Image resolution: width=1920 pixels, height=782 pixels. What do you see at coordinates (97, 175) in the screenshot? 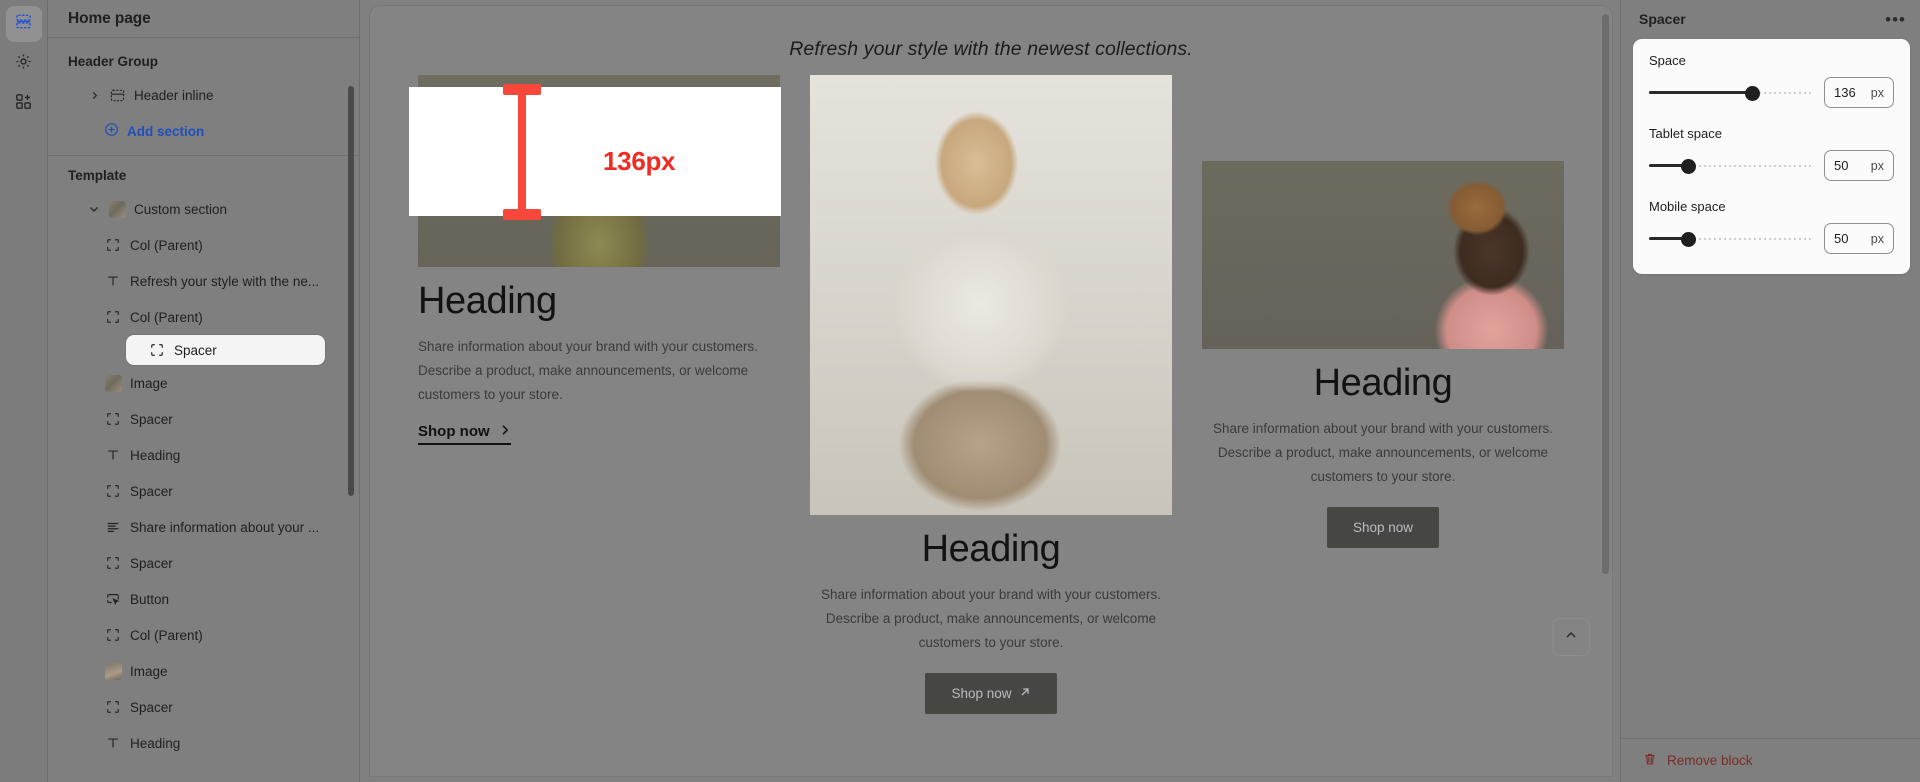
I see `group-label-template: Template` at bounding box center [97, 175].